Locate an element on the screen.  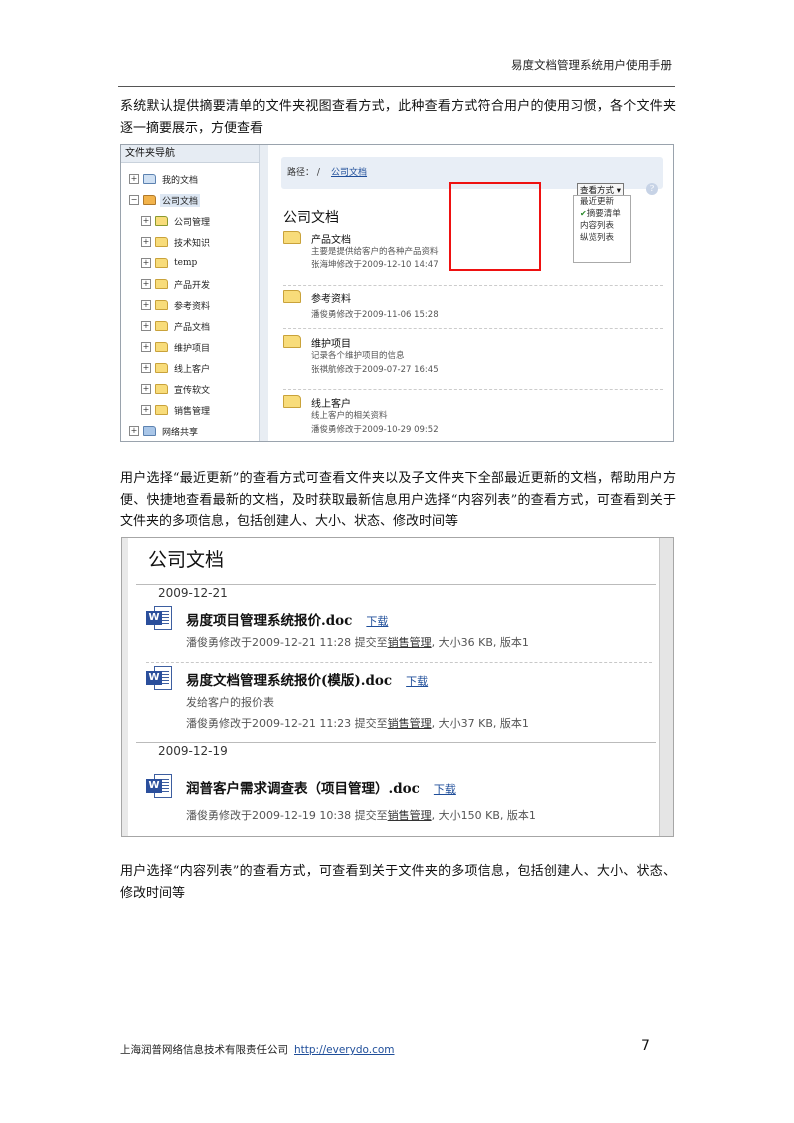
check-icon: ✔ is located at coordinates (583, 213).